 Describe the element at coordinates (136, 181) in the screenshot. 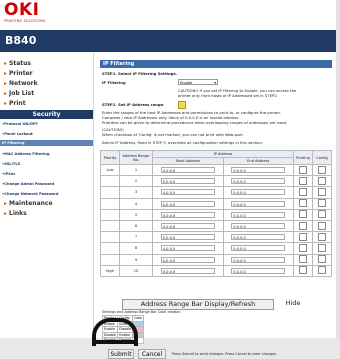

I see `range-no-cell: 2` at that location.